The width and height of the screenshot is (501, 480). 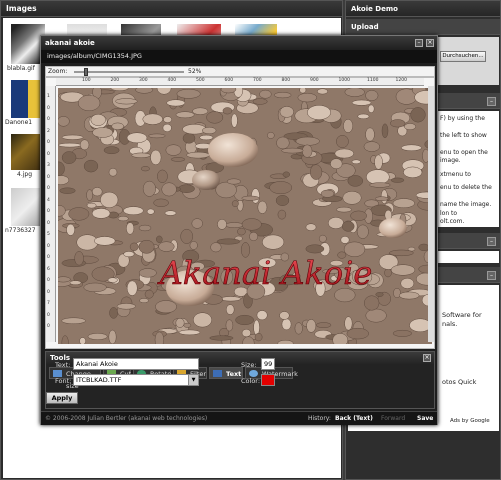 What do you see at coordinates (470, 421) in the screenshot?
I see `ads-by-google: Ads by Google` at bounding box center [470, 421].